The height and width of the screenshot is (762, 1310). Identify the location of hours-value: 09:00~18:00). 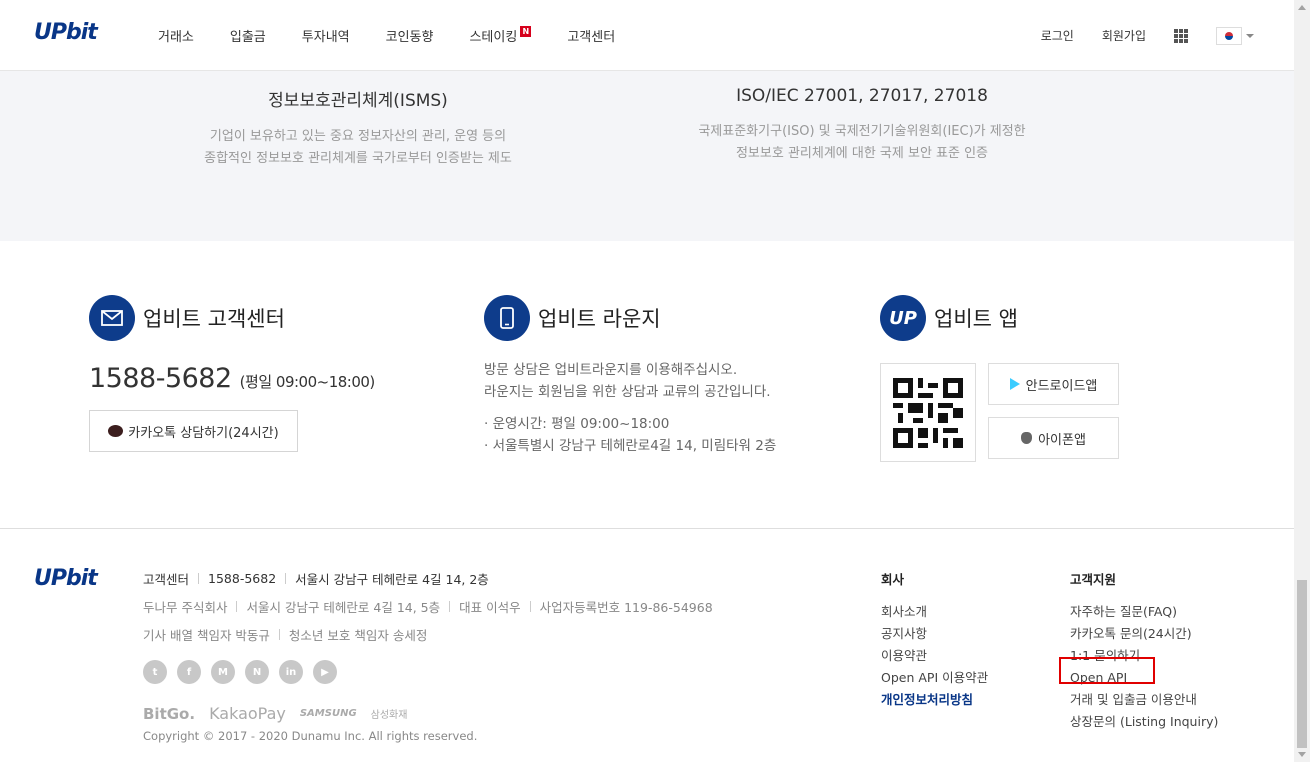
(325, 382).